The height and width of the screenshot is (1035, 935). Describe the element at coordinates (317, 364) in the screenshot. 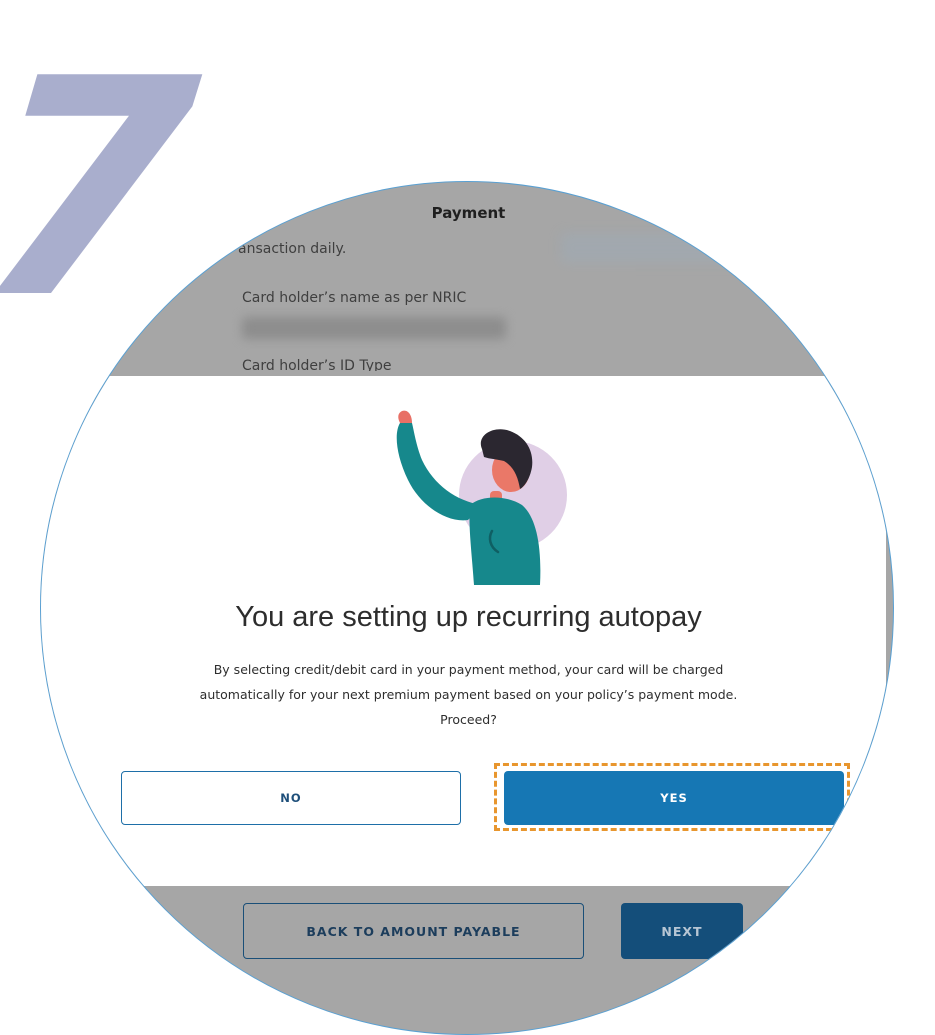

I see `card-holder-id-type-label: Card holder’s ID Type` at that location.